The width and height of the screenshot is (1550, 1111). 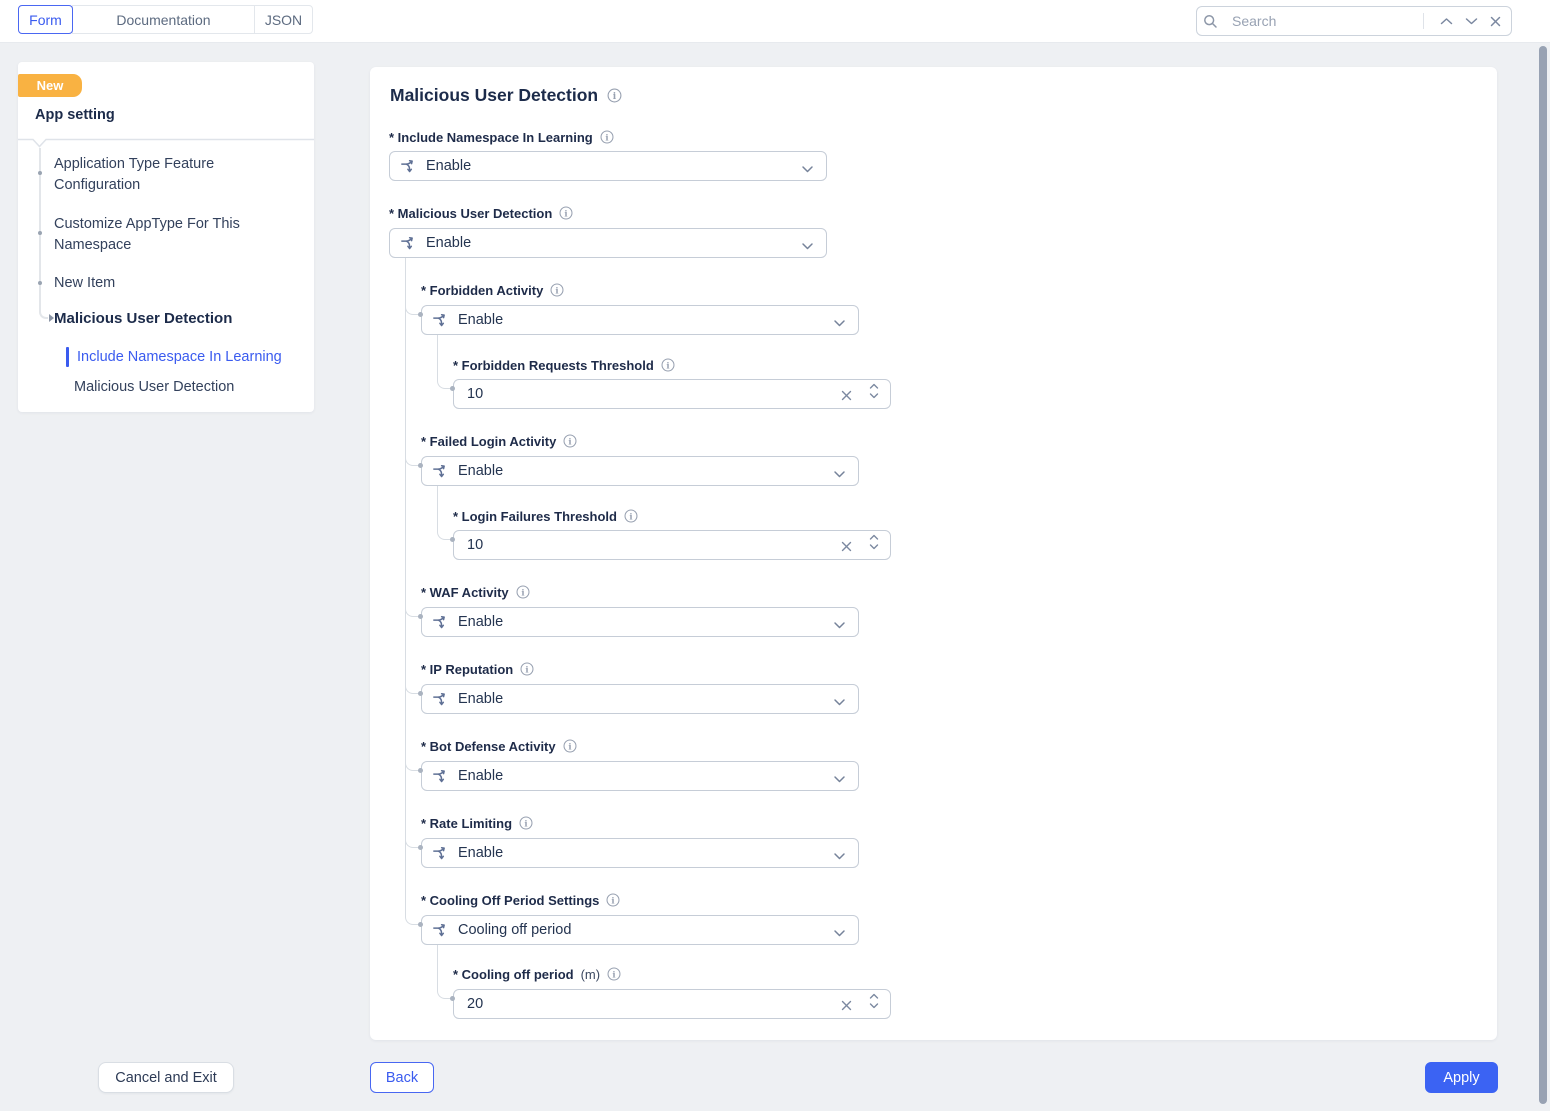 What do you see at coordinates (640, 776) in the screenshot?
I see `select-bot-defense-activity: Enable` at bounding box center [640, 776].